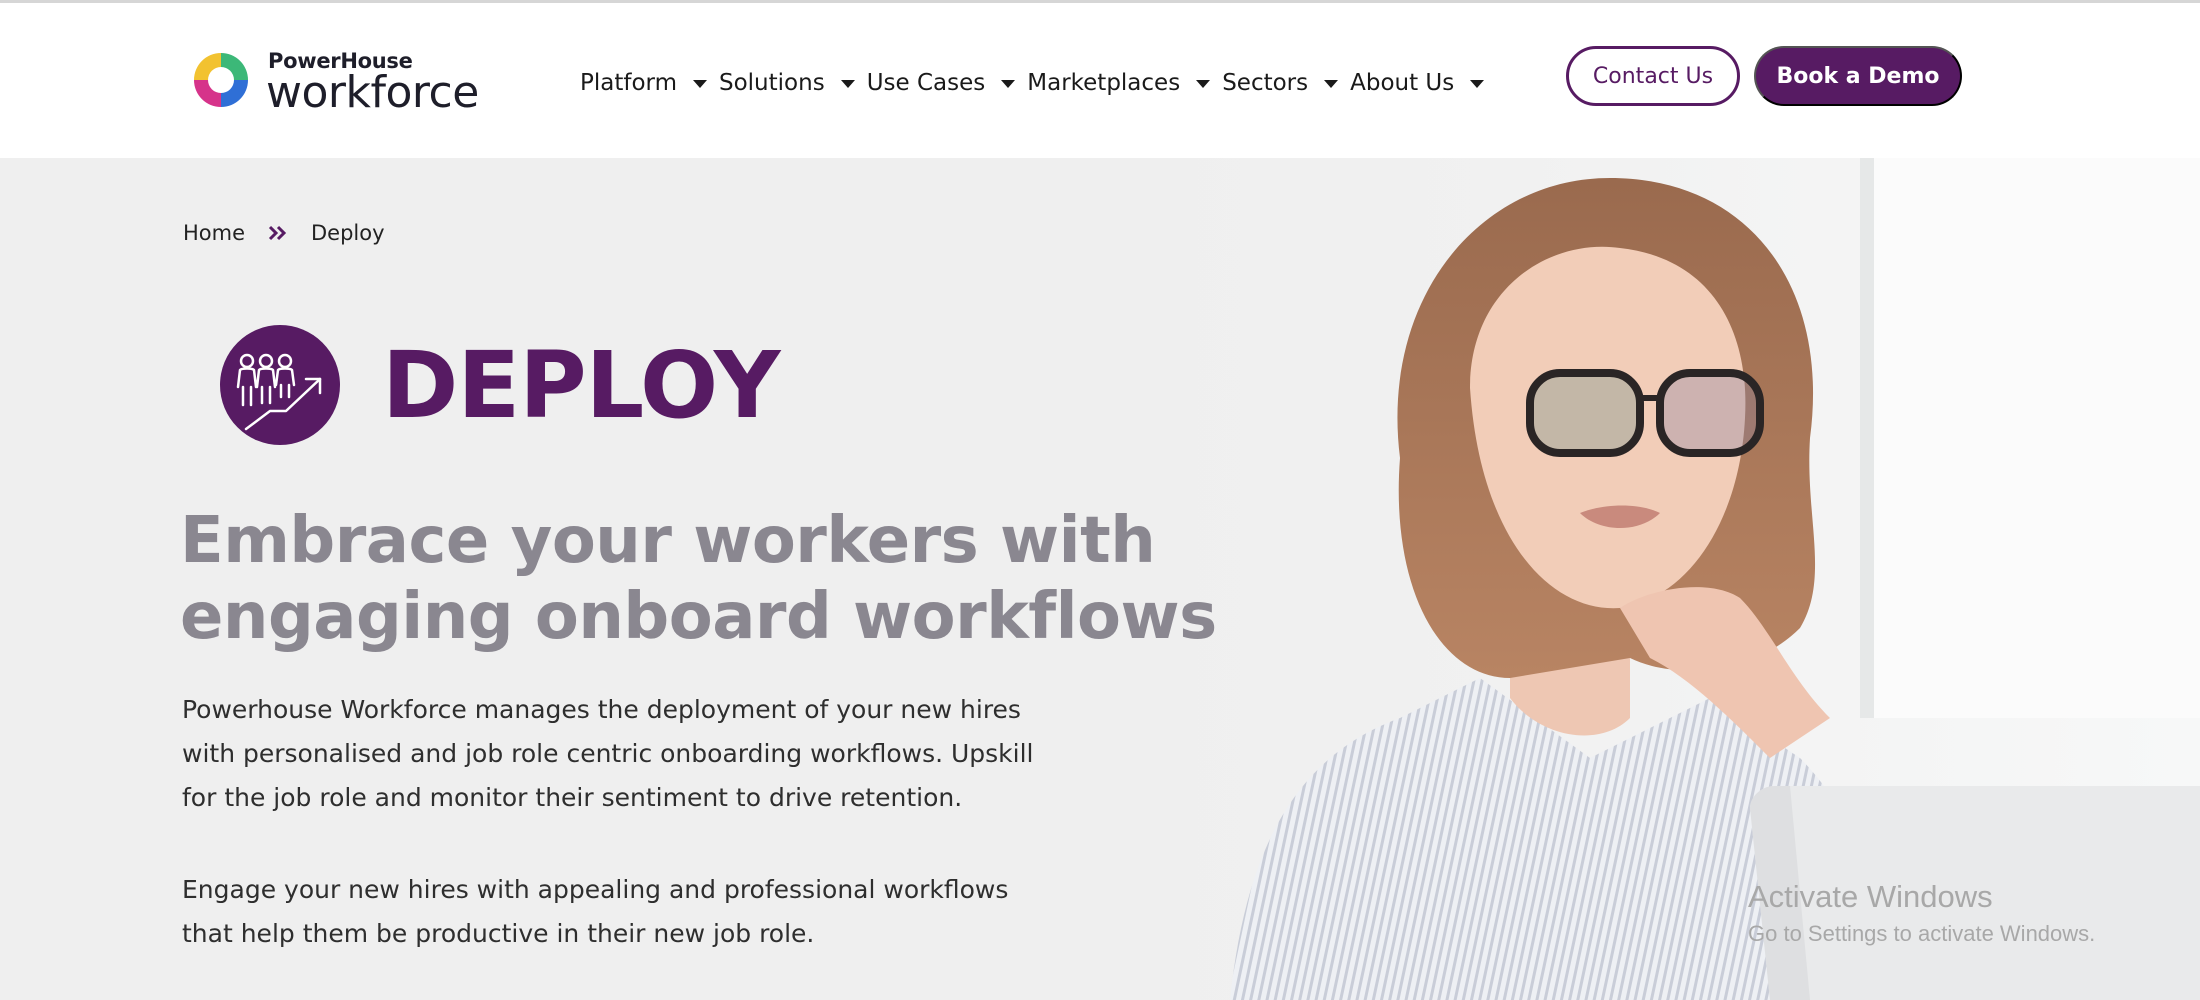 The height and width of the screenshot is (1000, 2200). Describe the element at coordinates (1922, 933) in the screenshot. I see `watermark-subtitle: Go to Settings to activate Windows.` at that location.